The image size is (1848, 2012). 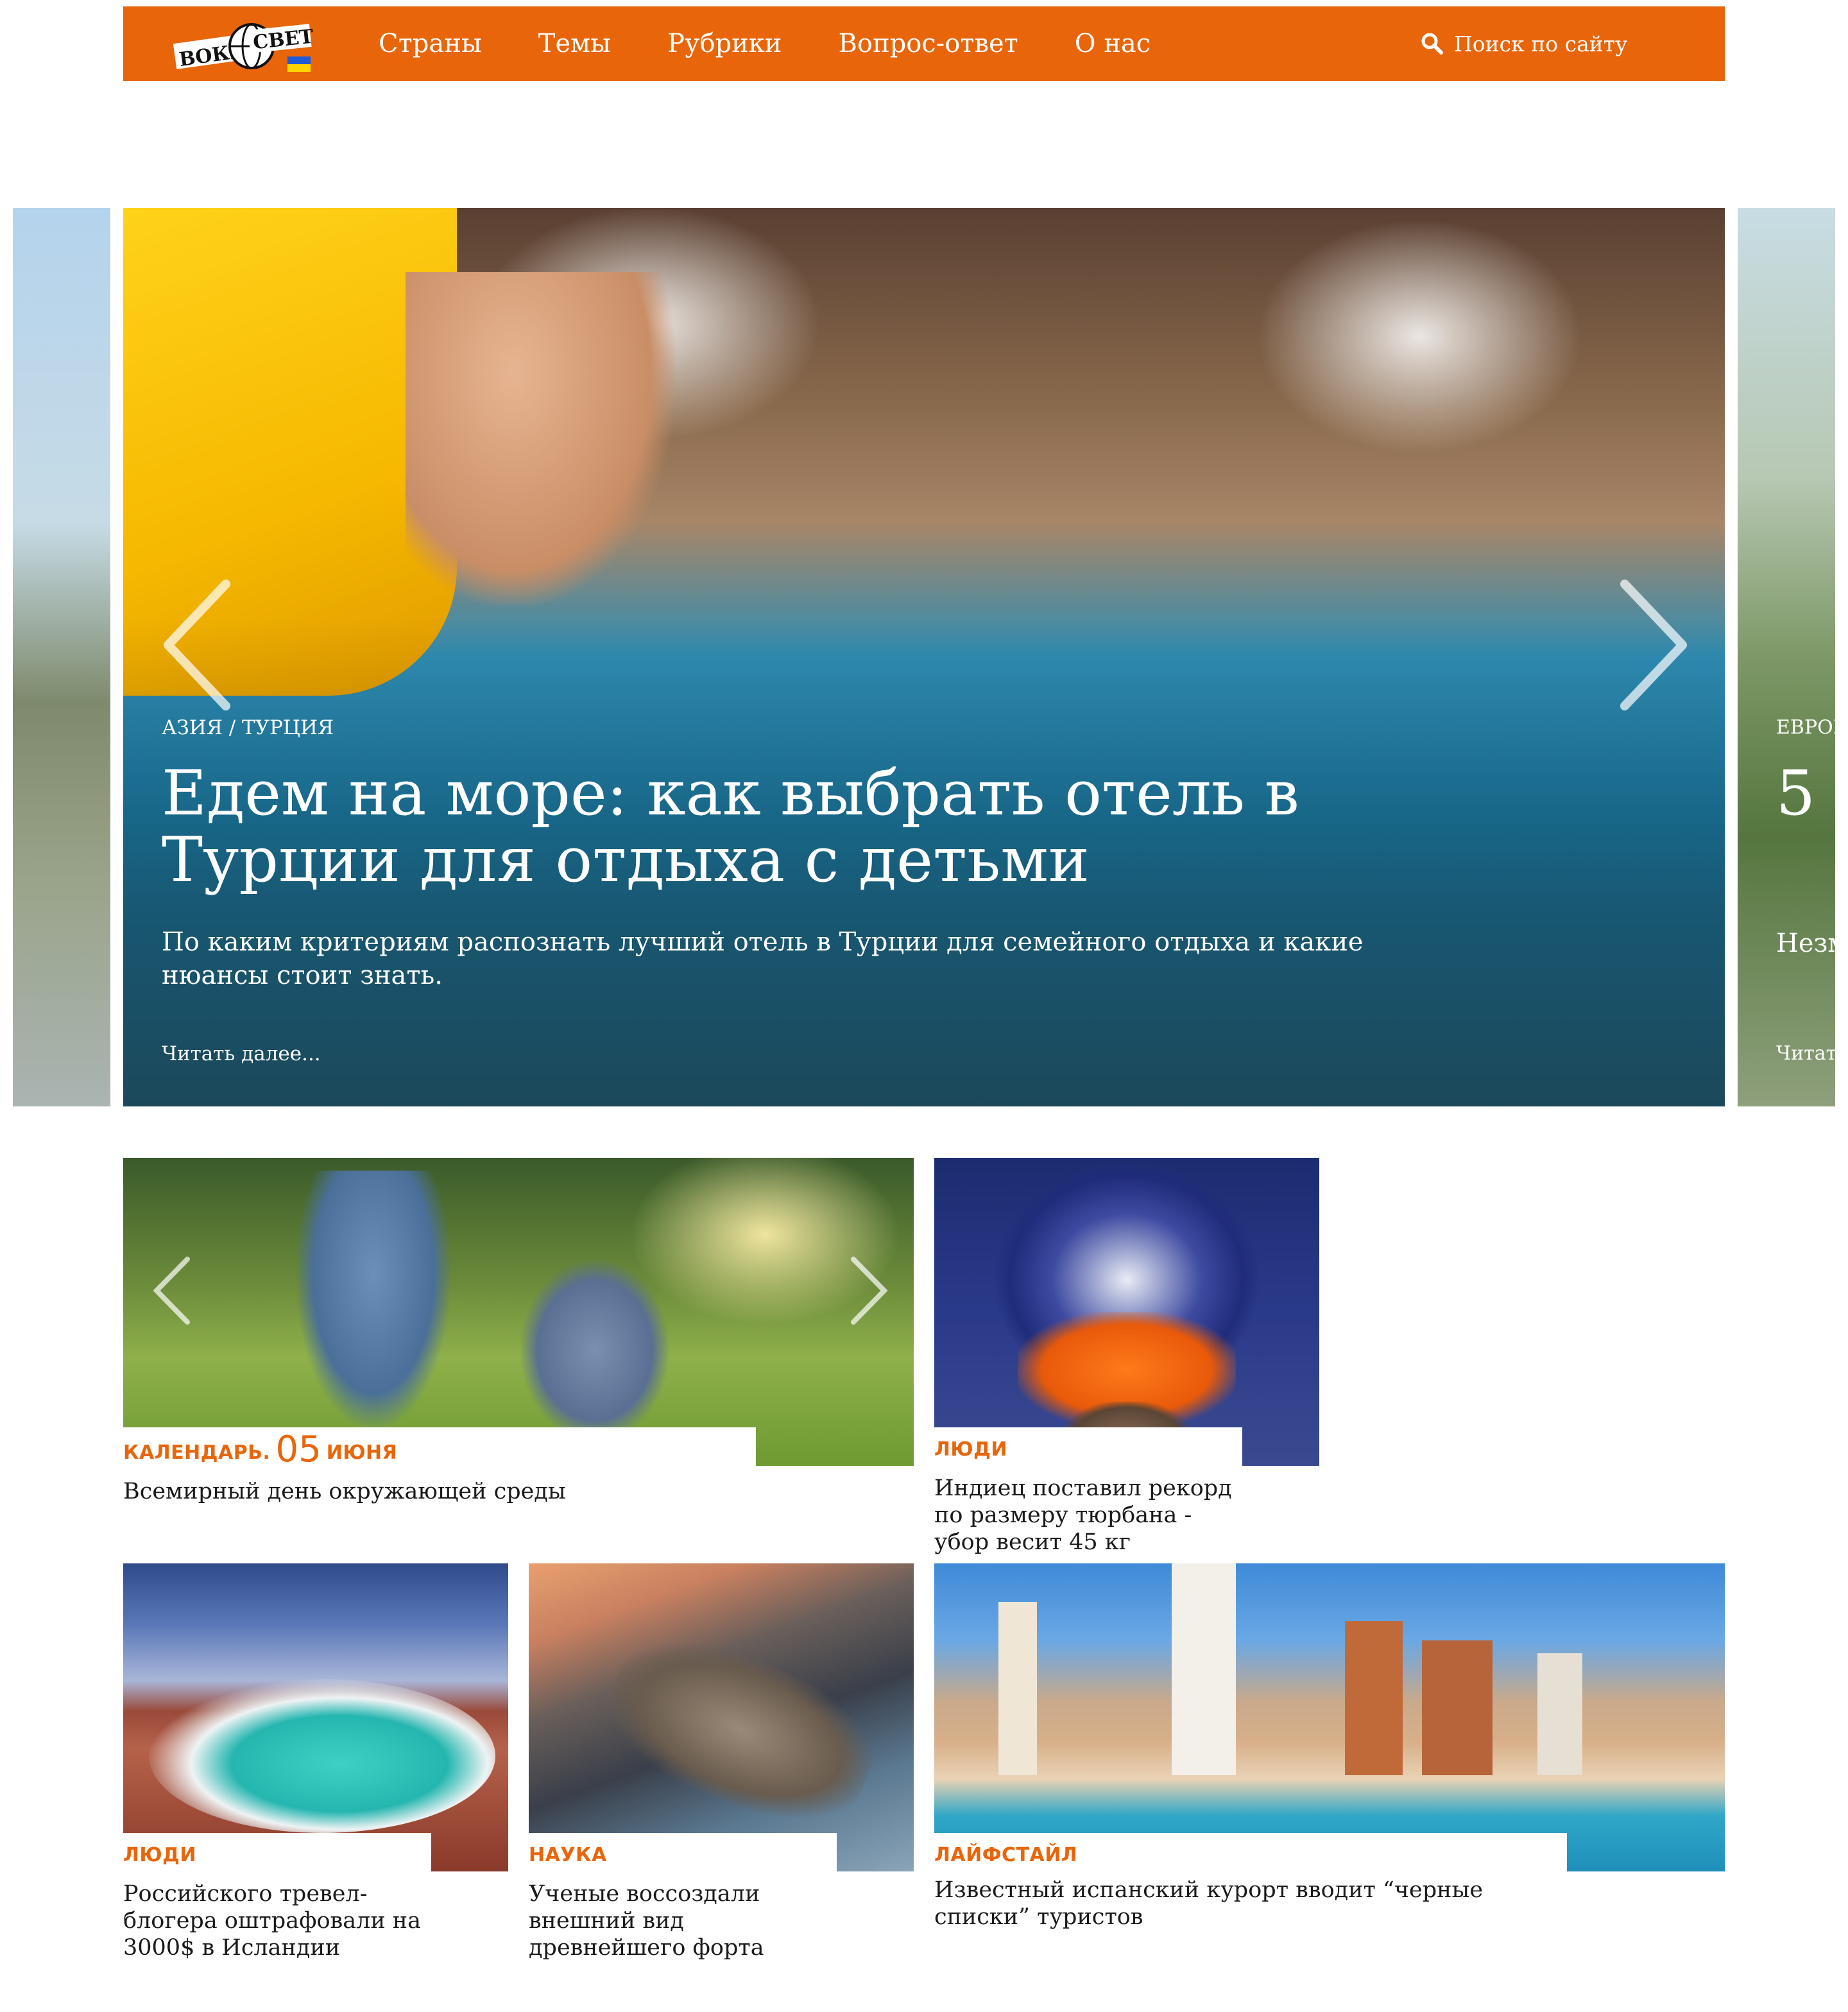 What do you see at coordinates (1330, 1717) in the screenshot?
I see `card-resort-image` at bounding box center [1330, 1717].